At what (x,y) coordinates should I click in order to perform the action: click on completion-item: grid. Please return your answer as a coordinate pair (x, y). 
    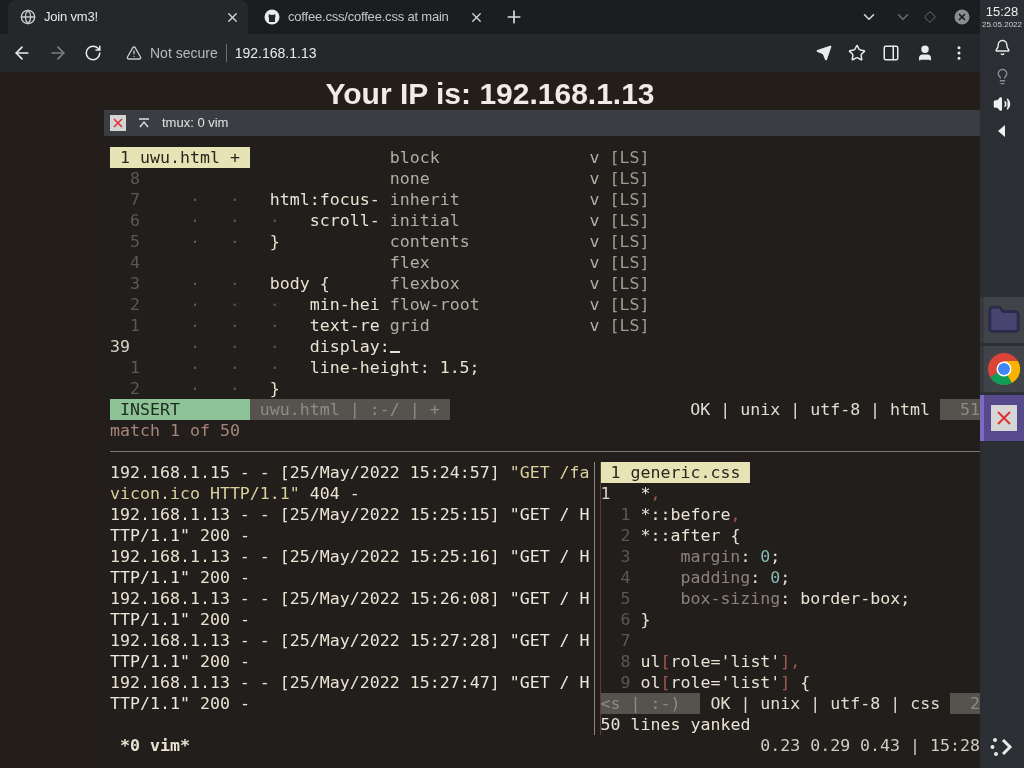
    Looking at the image, I should click on (489, 325).